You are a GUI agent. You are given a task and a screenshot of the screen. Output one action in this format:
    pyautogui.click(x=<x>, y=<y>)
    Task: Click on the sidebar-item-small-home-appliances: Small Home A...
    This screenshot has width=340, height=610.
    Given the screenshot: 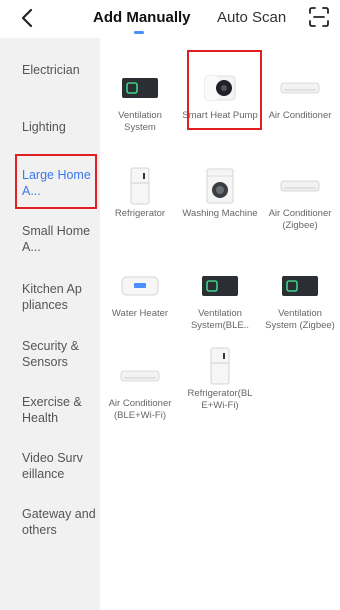 What is the action you would take?
    pyautogui.click(x=60, y=239)
    